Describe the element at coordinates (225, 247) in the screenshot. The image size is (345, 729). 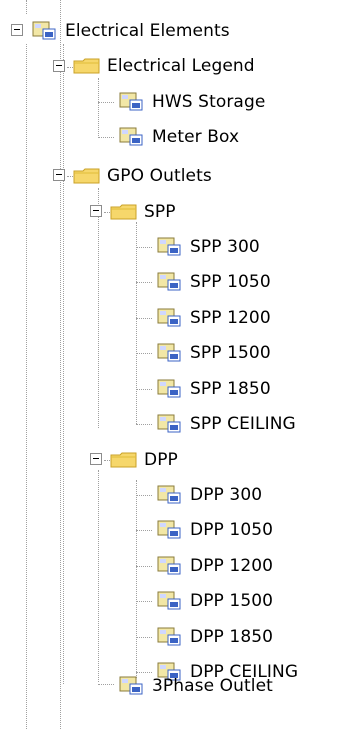
I see `tree-node-label: SPP 300` at that location.